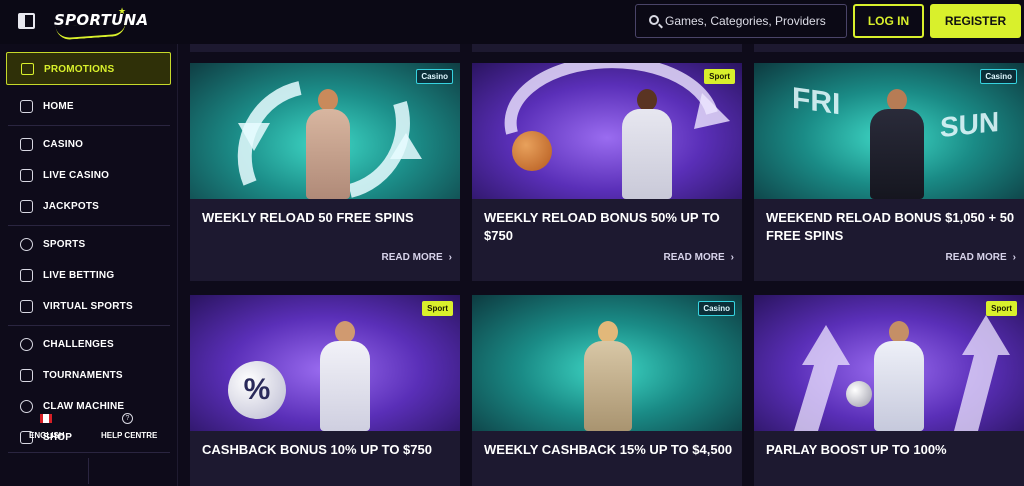  Describe the element at coordinates (26, 244) in the screenshot. I see `sports-icon` at that location.